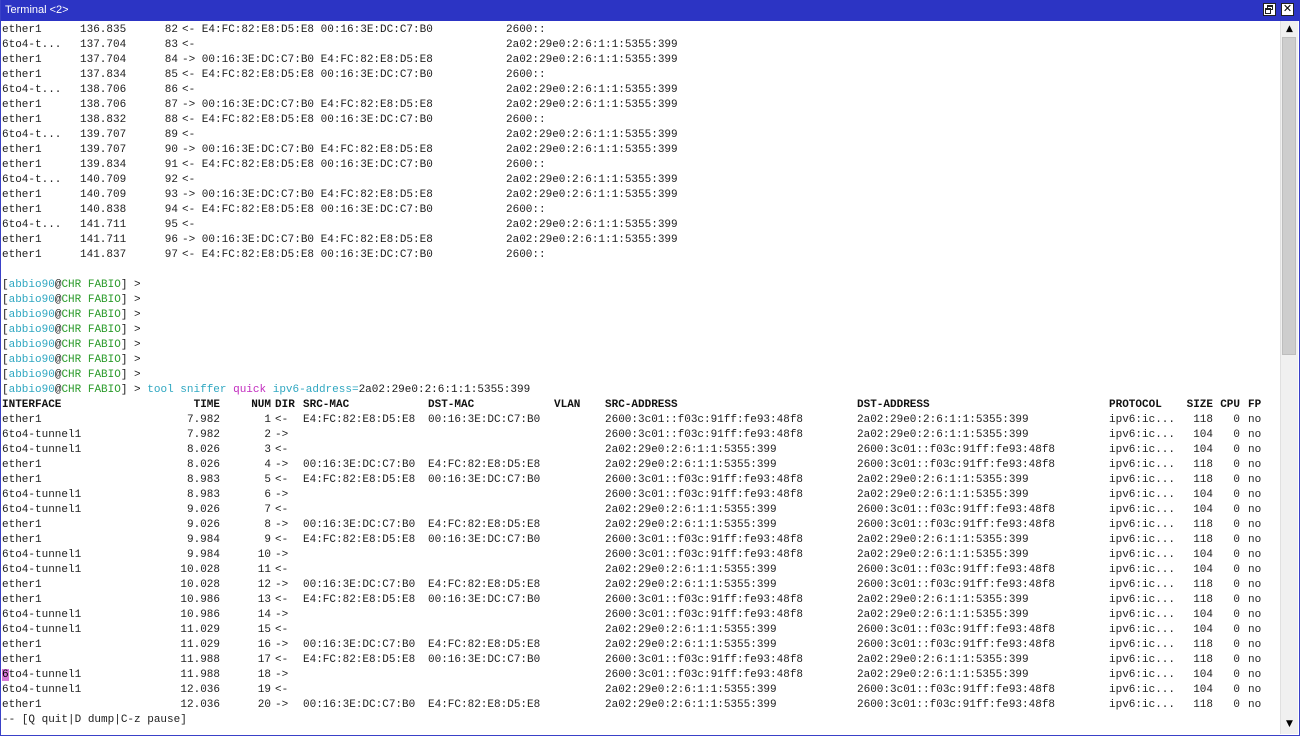  I want to click on src-mac-cell: 00:16:3E:DC:C7:B0, so click(359, 585).